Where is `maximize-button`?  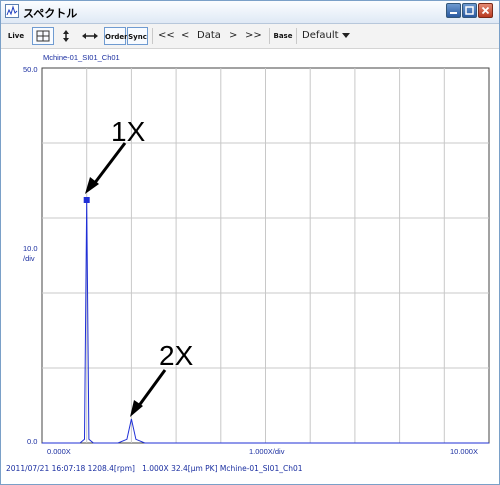 maximize-button is located at coordinates (469, 10).